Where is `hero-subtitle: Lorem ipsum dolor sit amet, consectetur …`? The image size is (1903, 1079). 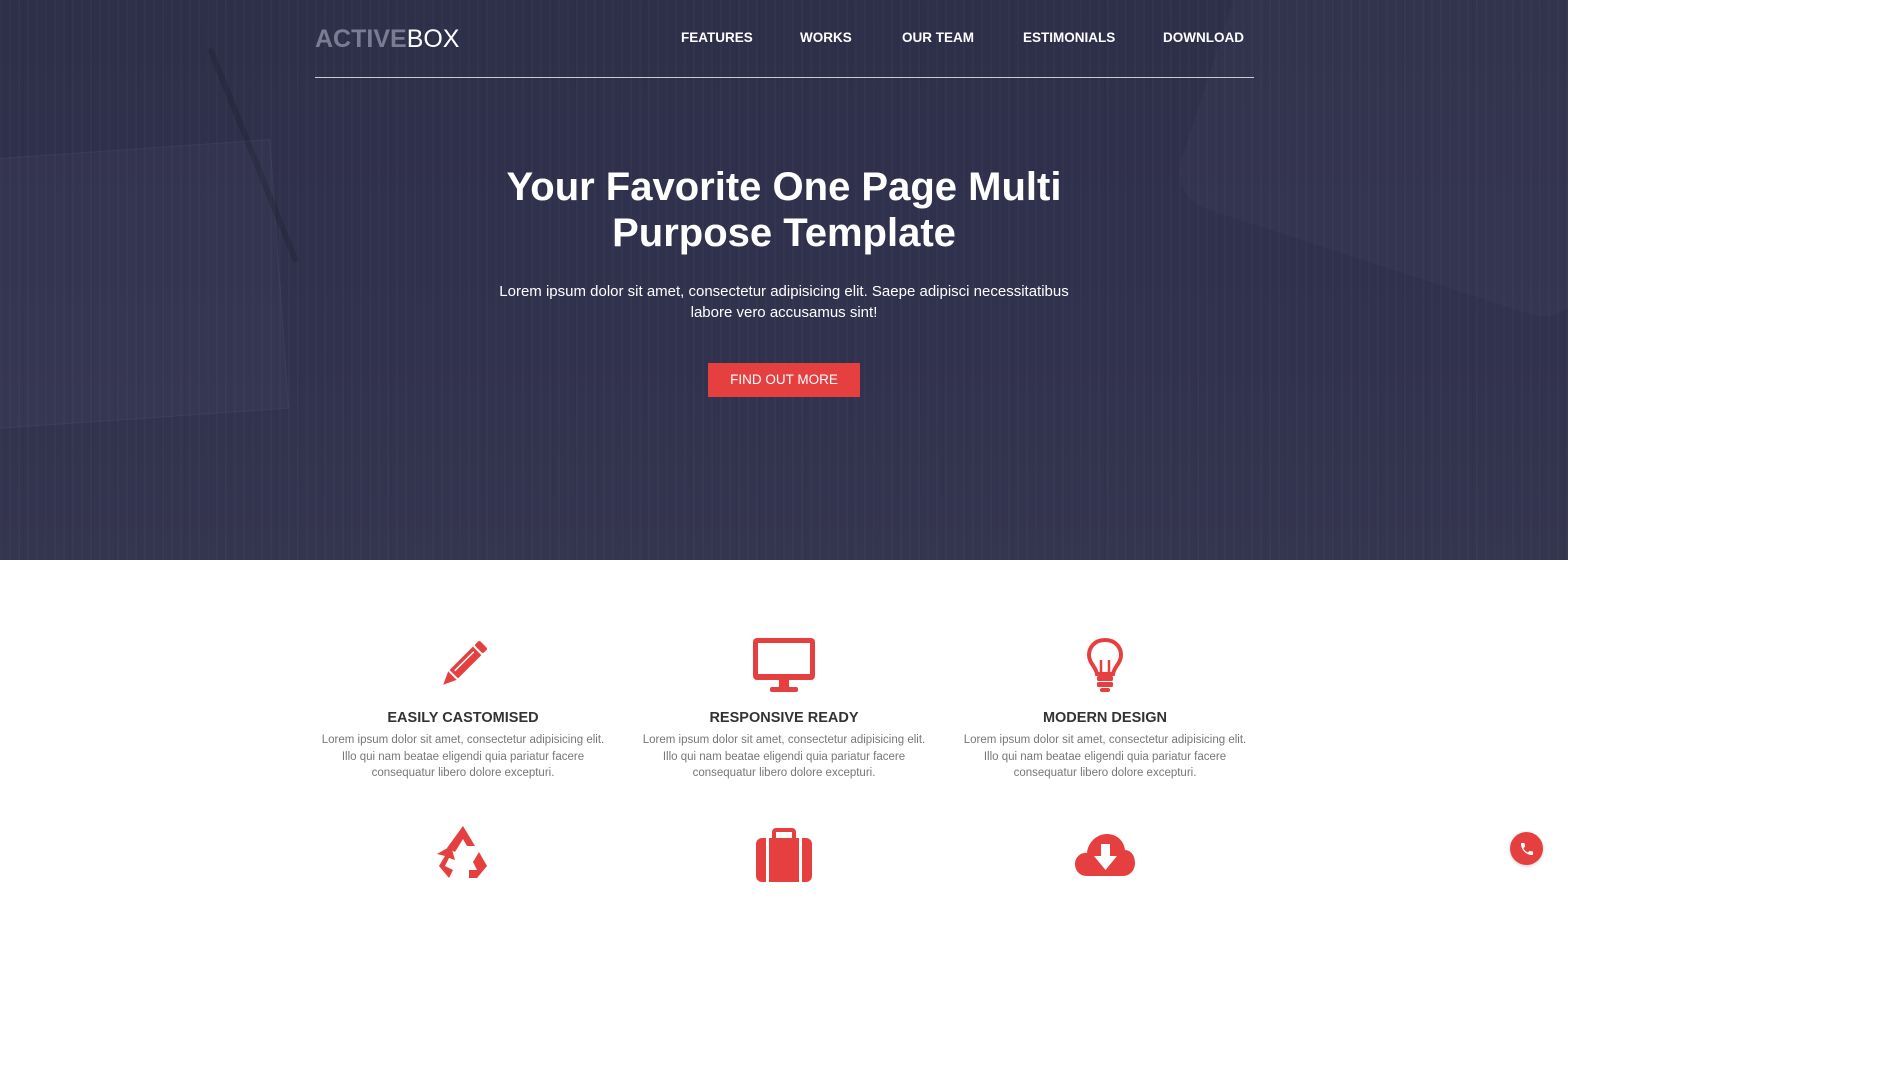 hero-subtitle: Lorem ipsum dolor sit amet, consectetur … is located at coordinates (784, 302).